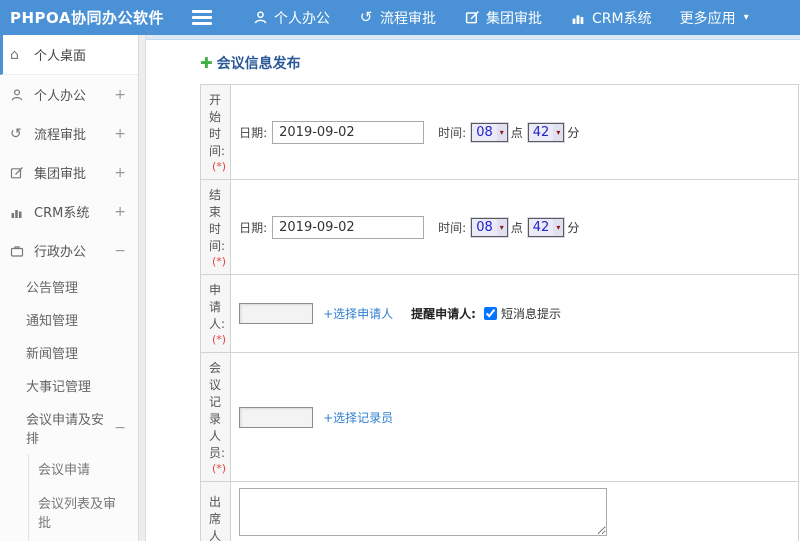  What do you see at coordinates (530, 314) in the screenshot?
I see `sms-label: 短消息提示` at bounding box center [530, 314].